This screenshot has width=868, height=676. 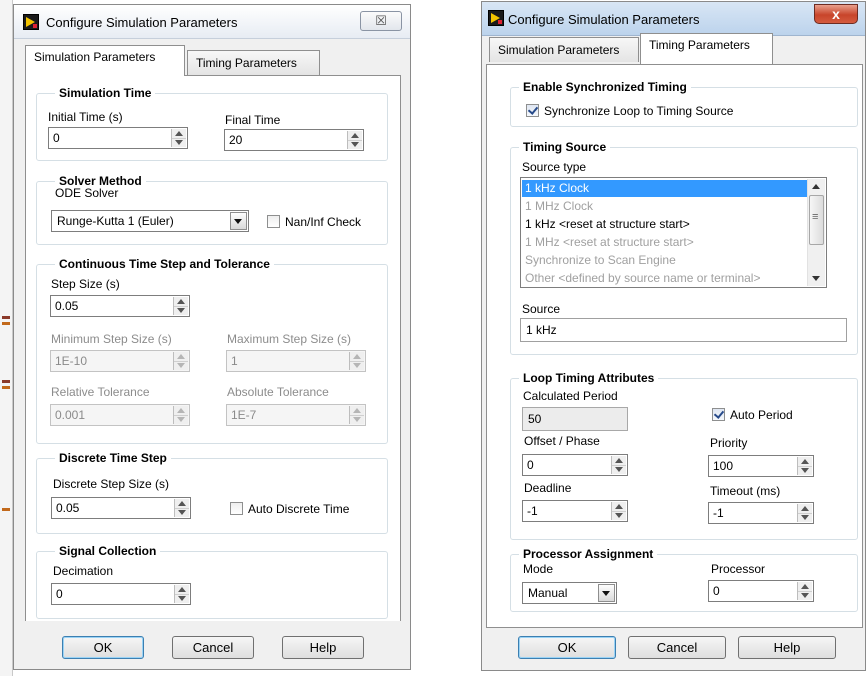 I want to click on group-title: Discrete Time Step, so click(x=113, y=458).